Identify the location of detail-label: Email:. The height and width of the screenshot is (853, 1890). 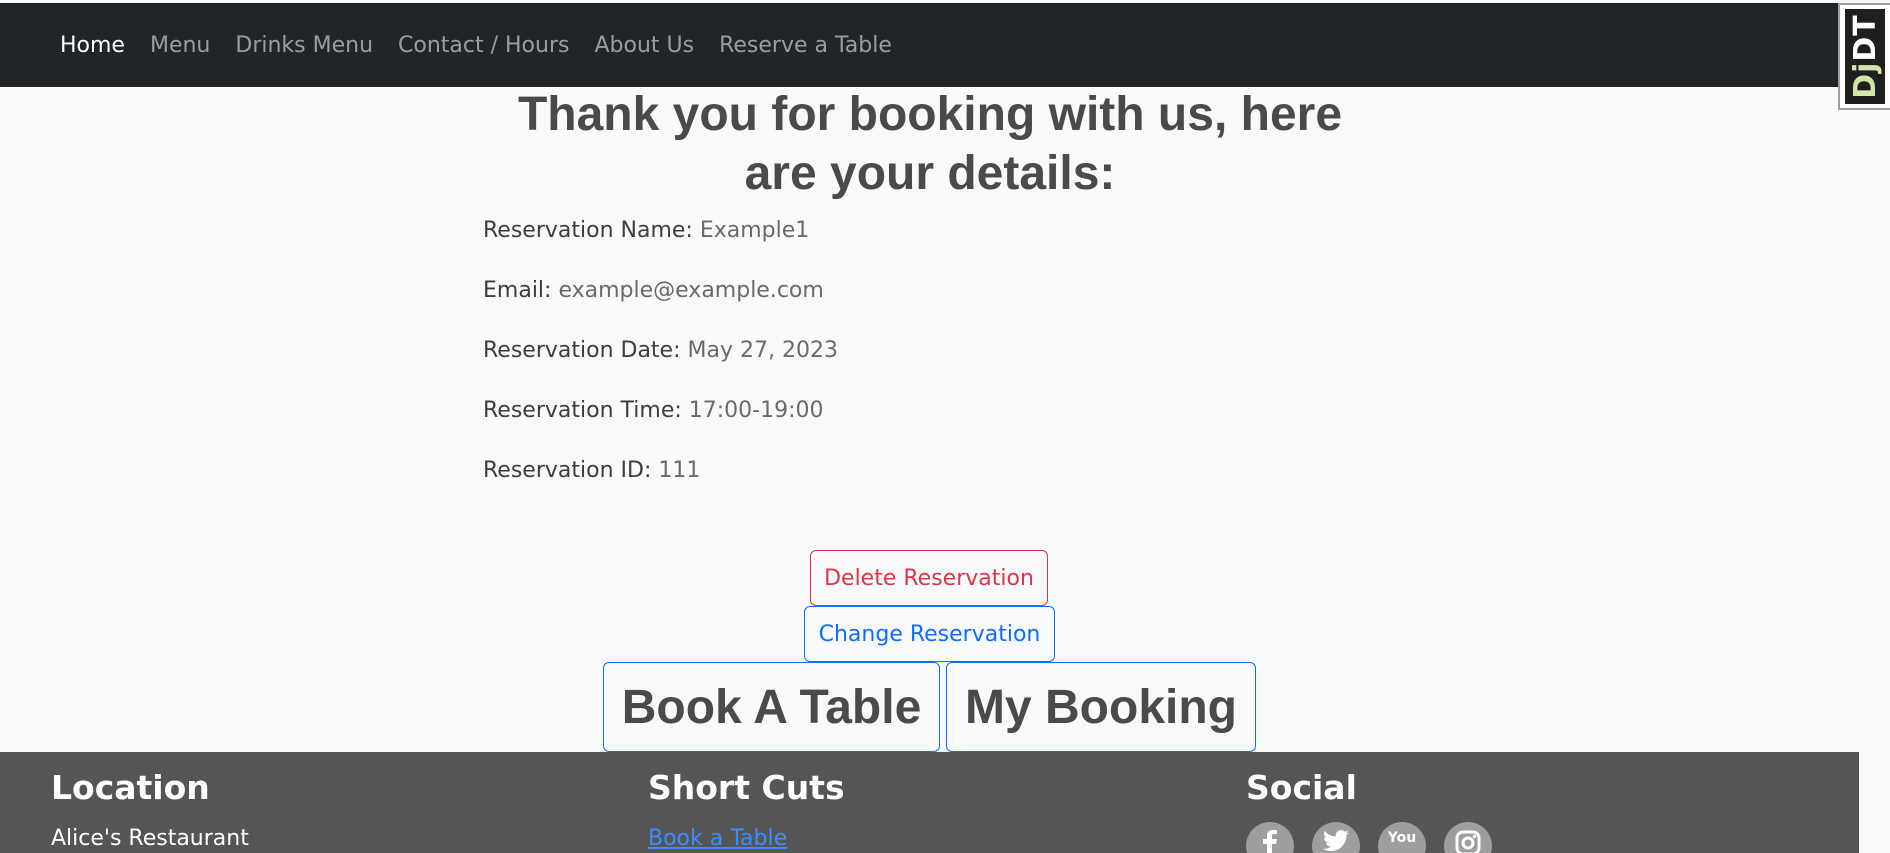
(517, 290).